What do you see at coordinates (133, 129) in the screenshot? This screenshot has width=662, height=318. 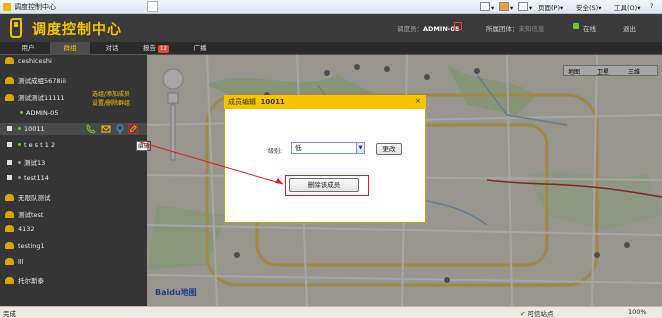 I see `edit-member-icon` at bounding box center [133, 129].